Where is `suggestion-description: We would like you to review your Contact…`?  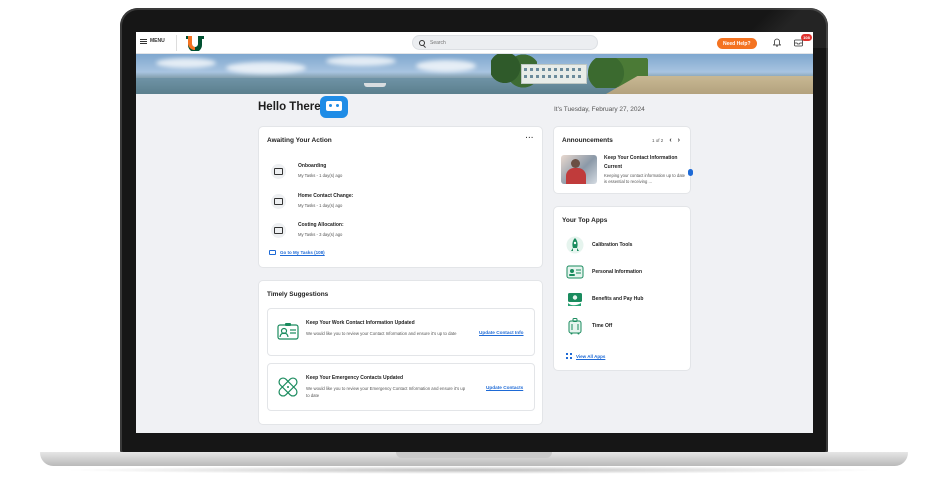
suggestion-description: We would like you to review your Contact… is located at coordinates (381, 333).